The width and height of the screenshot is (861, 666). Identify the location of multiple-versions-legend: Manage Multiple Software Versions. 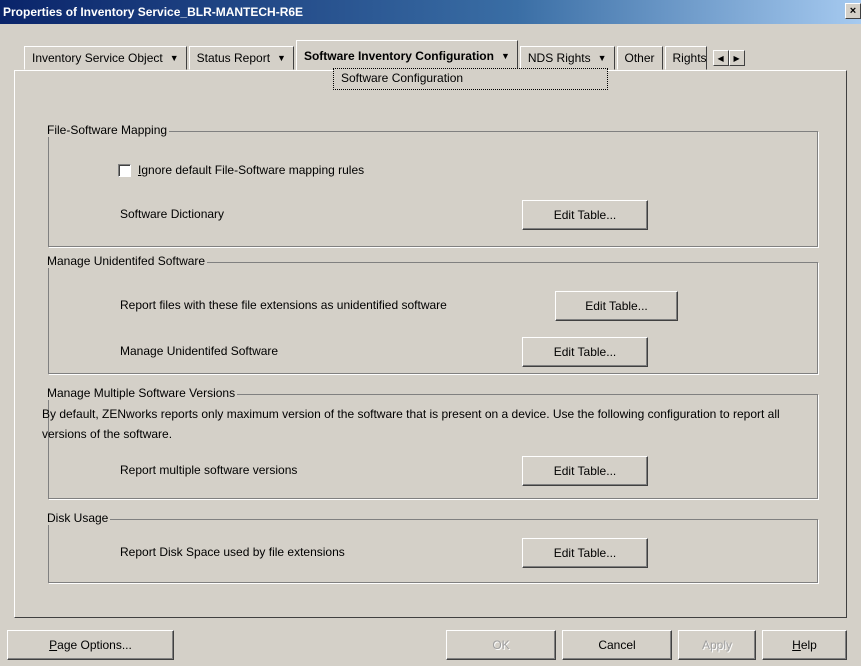
(141, 393).